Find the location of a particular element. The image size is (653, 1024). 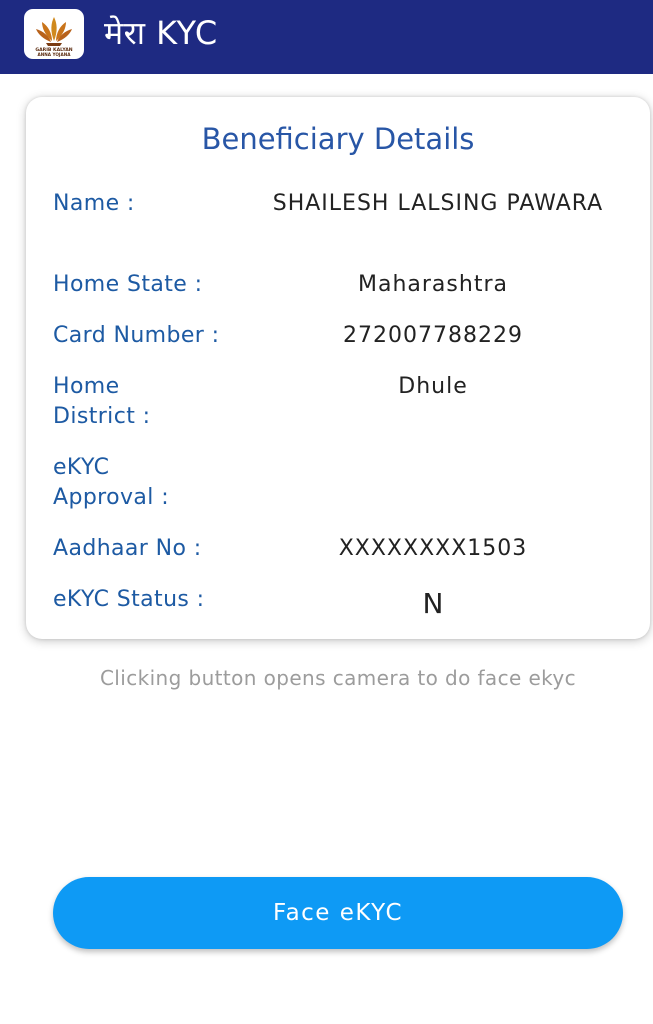

field-value-ekyc-status: N is located at coordinates (433, 603).